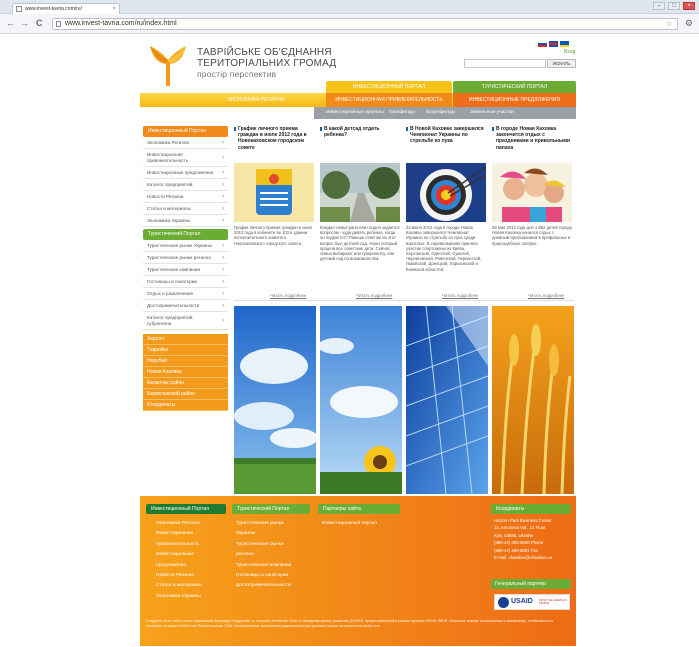  I want to click on close-window-icon: ×, so click(689, 6).